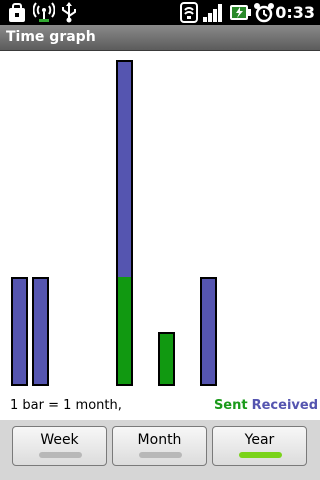  What do you see at coordinates (160, 455) in the screenshot?
I see `month-toggle-indicator` at bounding box center [160, 455].